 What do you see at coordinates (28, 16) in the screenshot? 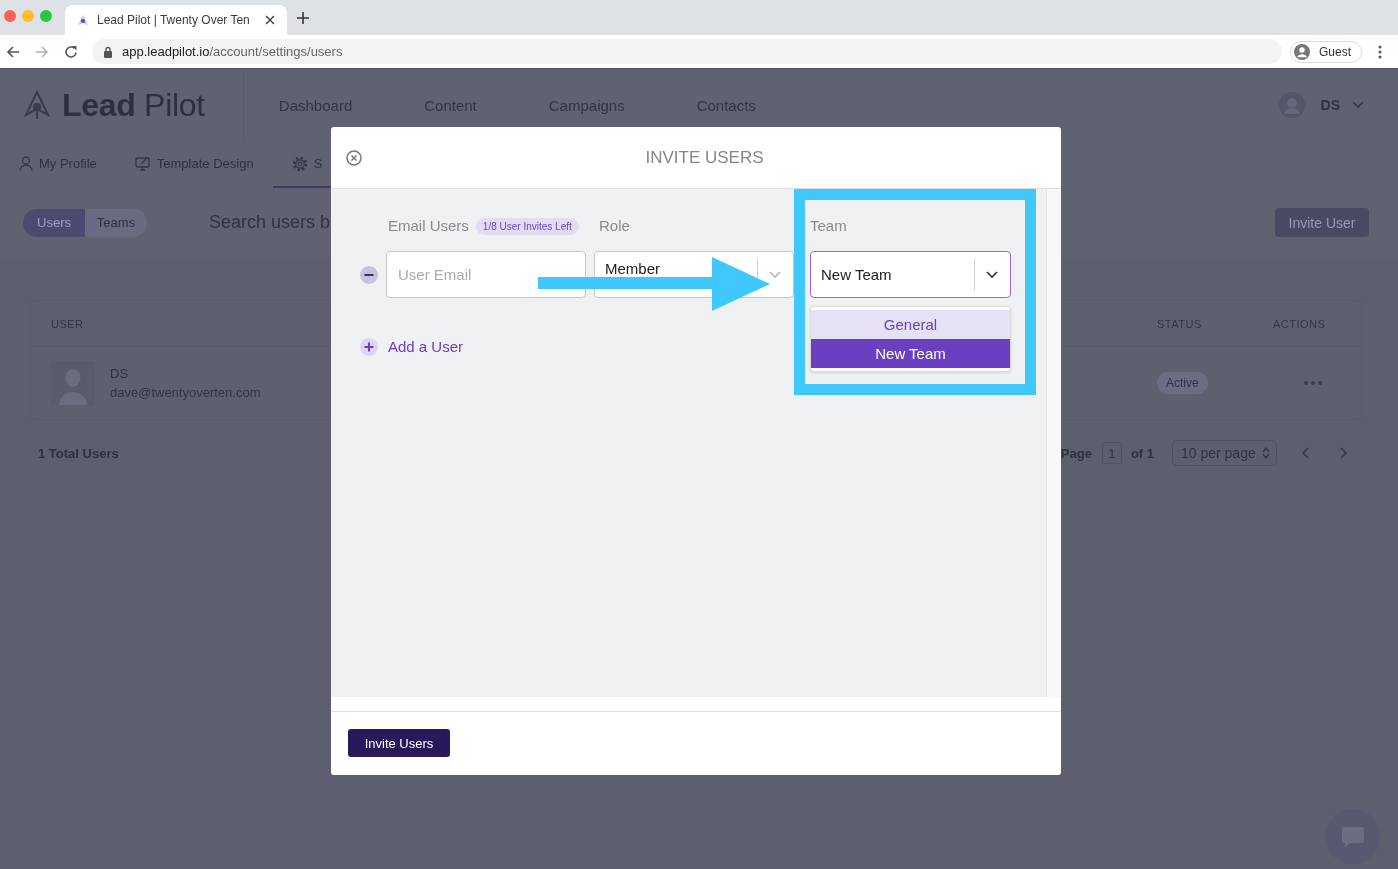
I see `window-minimize-icon` at bounding box center [28, 16].